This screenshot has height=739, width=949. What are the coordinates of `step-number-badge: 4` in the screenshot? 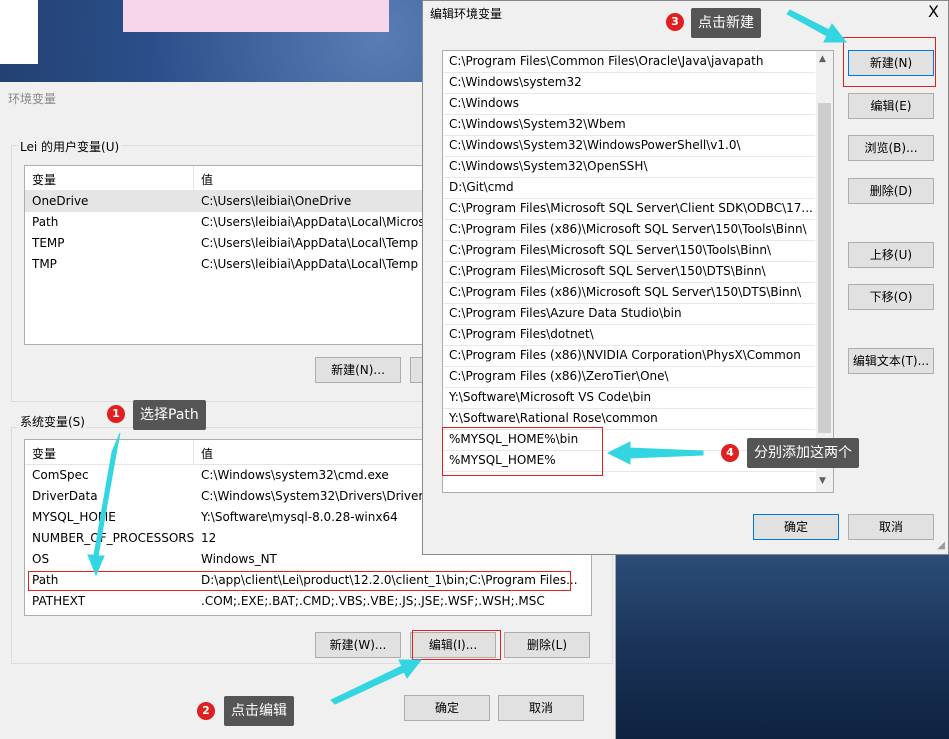 It's located at (730, 453).